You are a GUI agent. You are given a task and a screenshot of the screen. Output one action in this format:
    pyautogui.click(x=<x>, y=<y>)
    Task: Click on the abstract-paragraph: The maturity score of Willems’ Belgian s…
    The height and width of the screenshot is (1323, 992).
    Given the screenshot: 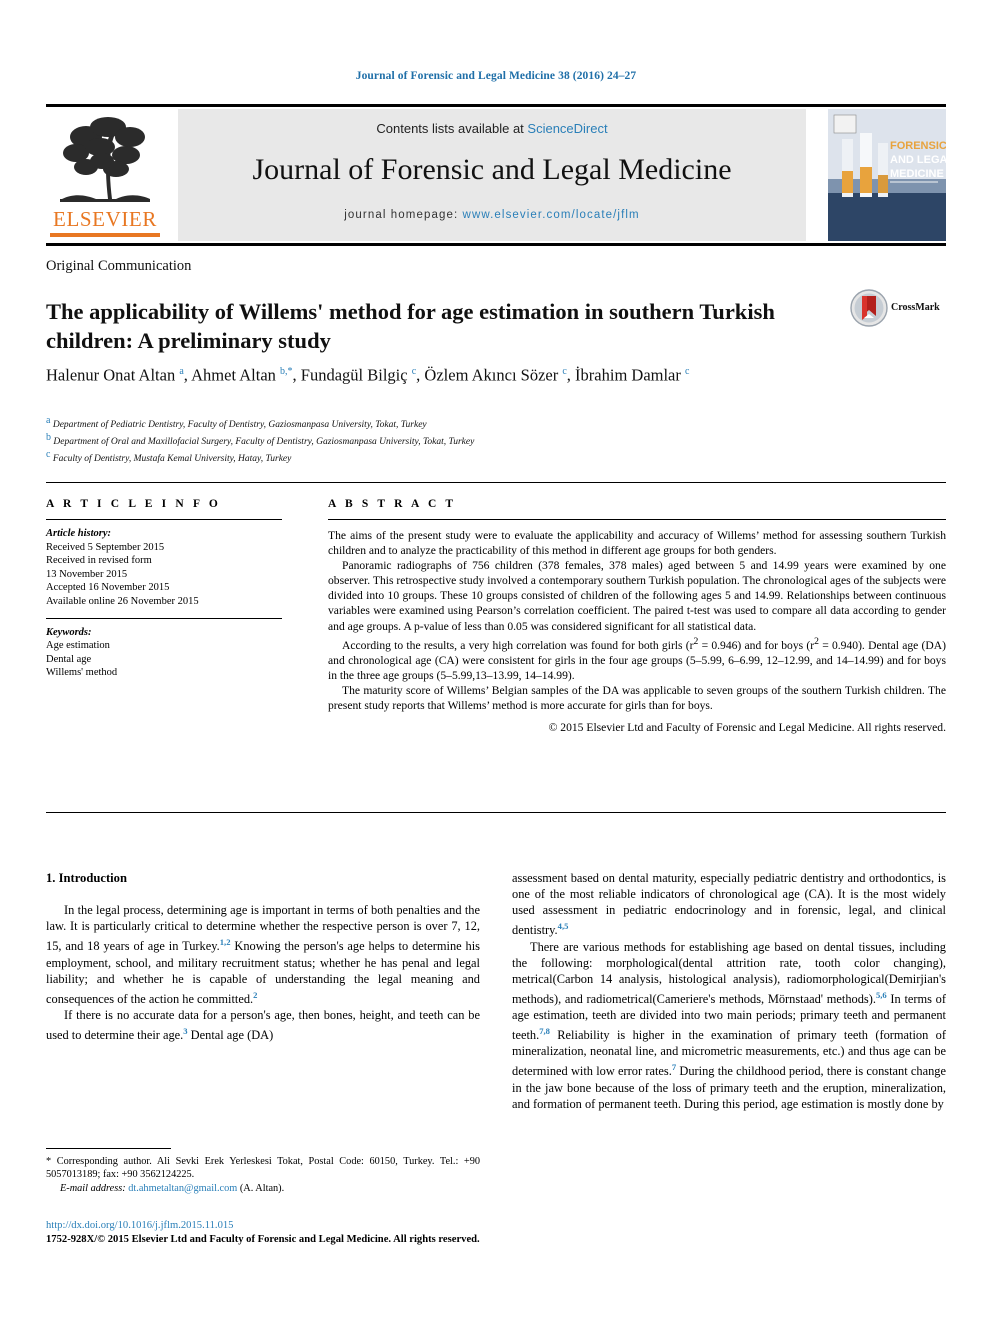 What is the action you would take?
    pyautogui.click(x=637, y=697)
    